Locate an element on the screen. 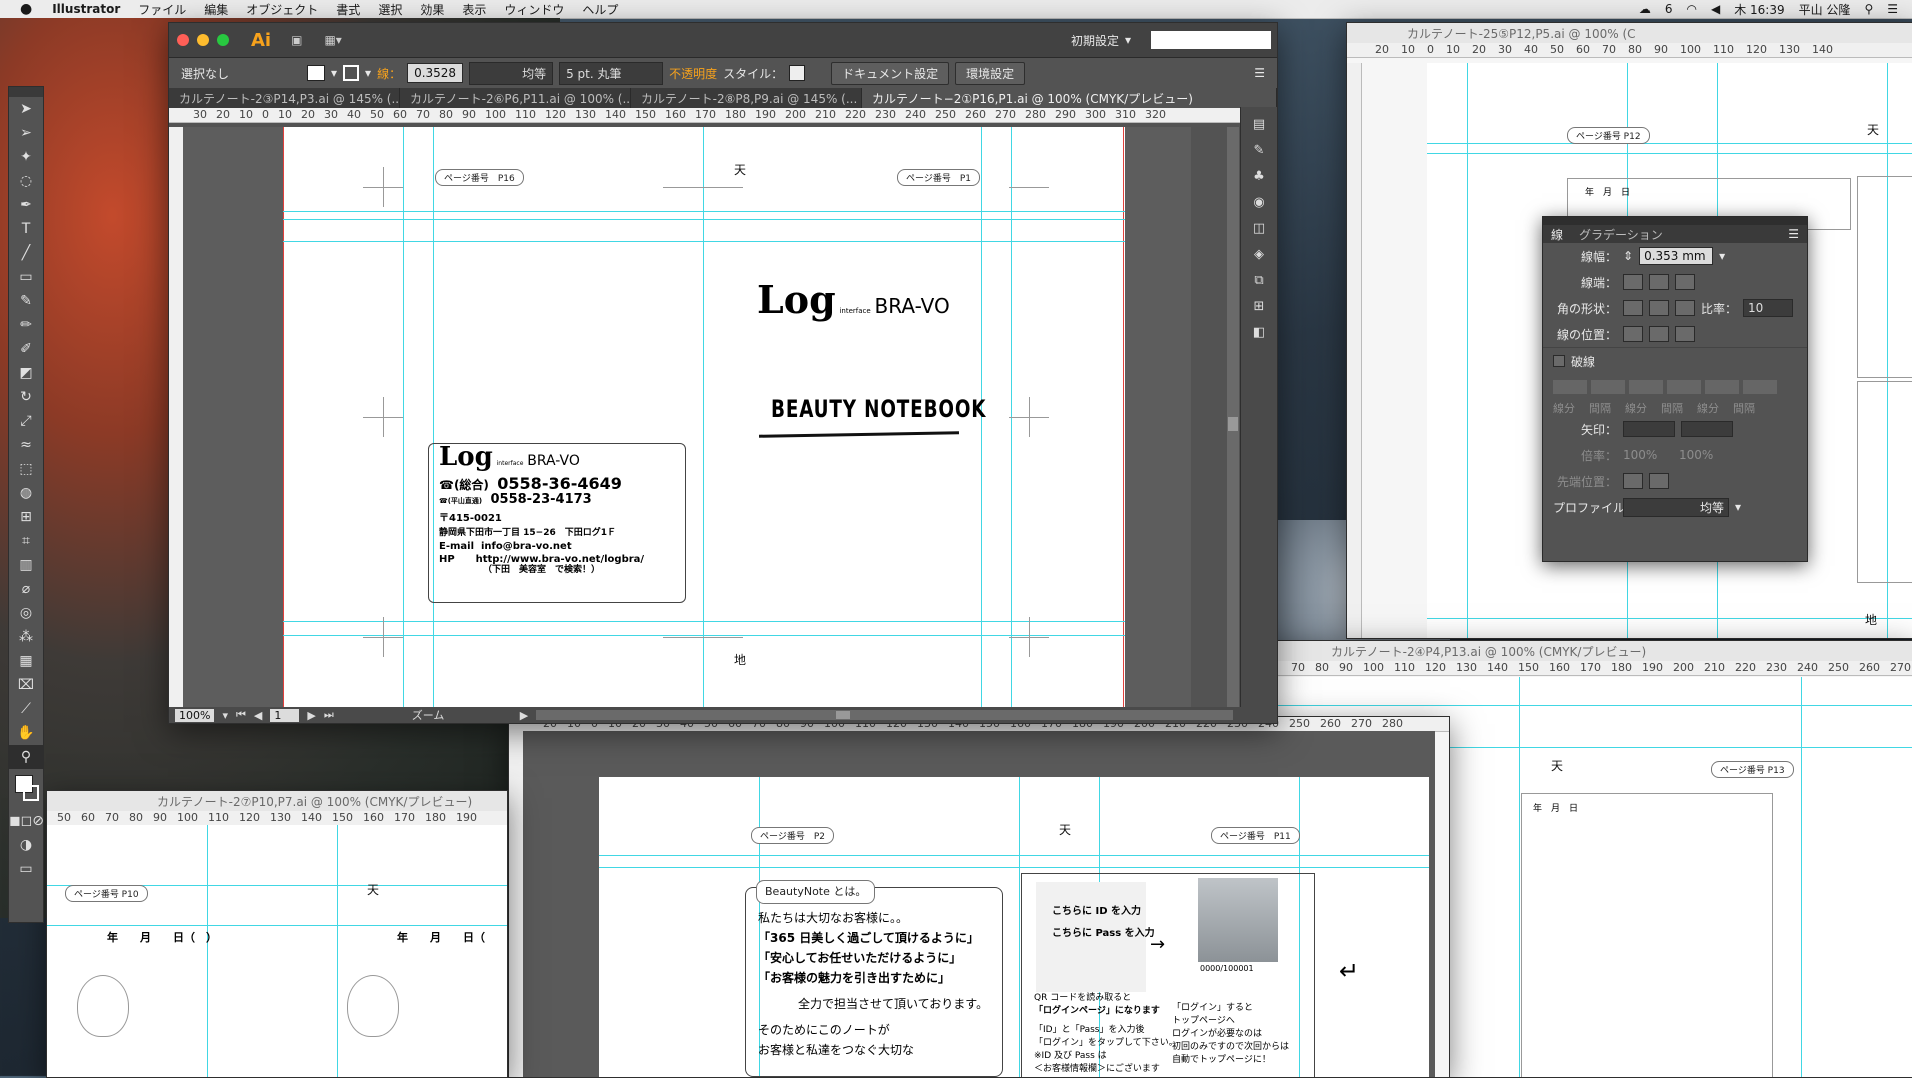 The image size is (1912, 1078). rectangle-tool-icon: ▭ is located at coordinates (26, 277).